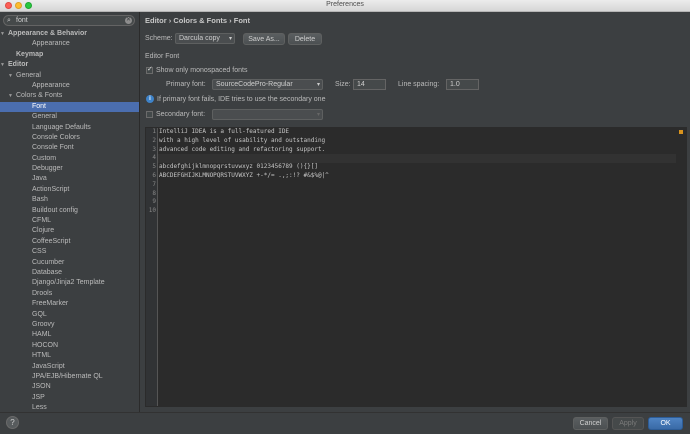 This screenshot has height=434, width=690. I want to click on tree-item: JPA/EJB/Hibernate QL, so click(69, 377).